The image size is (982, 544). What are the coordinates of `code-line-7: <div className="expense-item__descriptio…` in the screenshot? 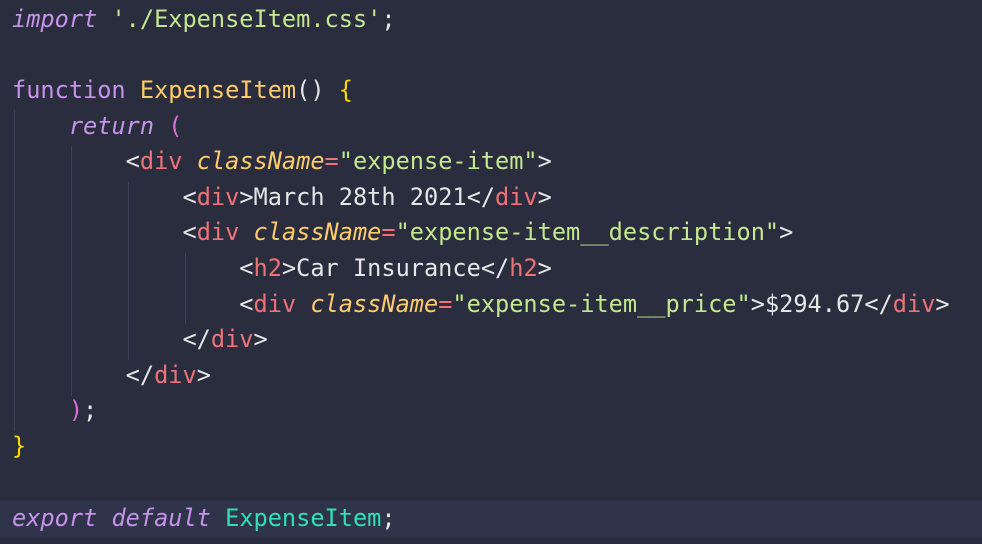 It's located at (402, 233).